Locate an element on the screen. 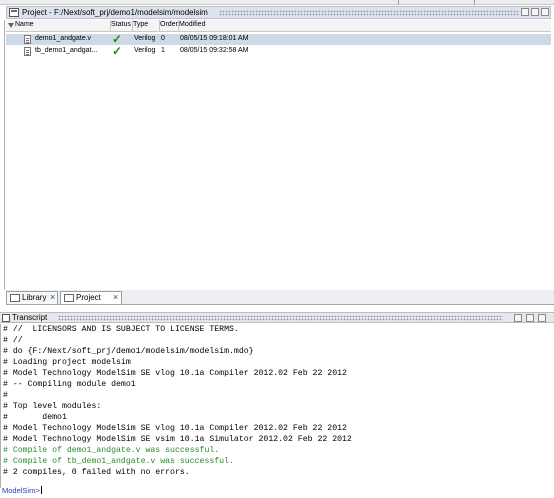 The width and height of the screenshot is (554, 498). column-modified: Modified is located at coordinates (192, 24).